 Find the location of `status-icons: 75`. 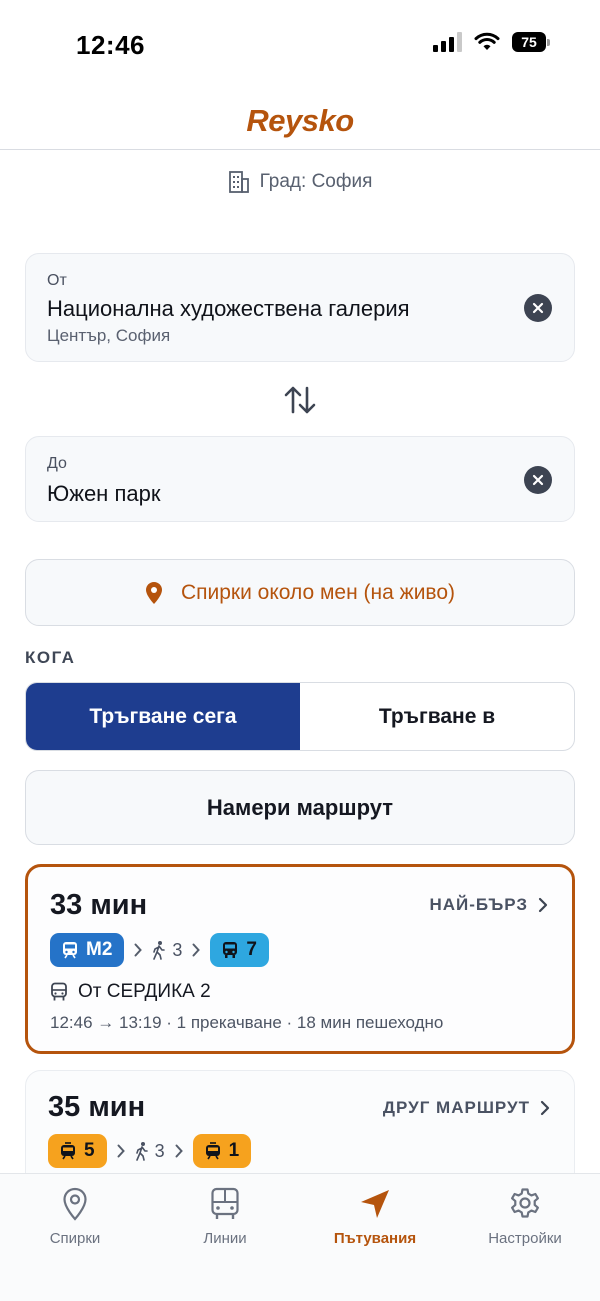

status-icons: 75 is located at coordinates (491, 42).